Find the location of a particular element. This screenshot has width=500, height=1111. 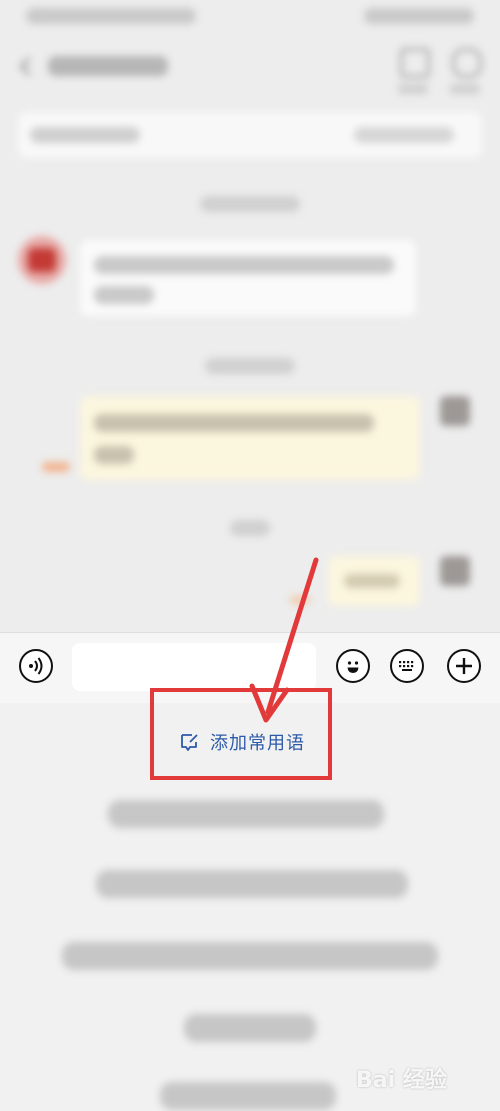

back-icon is located at coordinates (28, 66).